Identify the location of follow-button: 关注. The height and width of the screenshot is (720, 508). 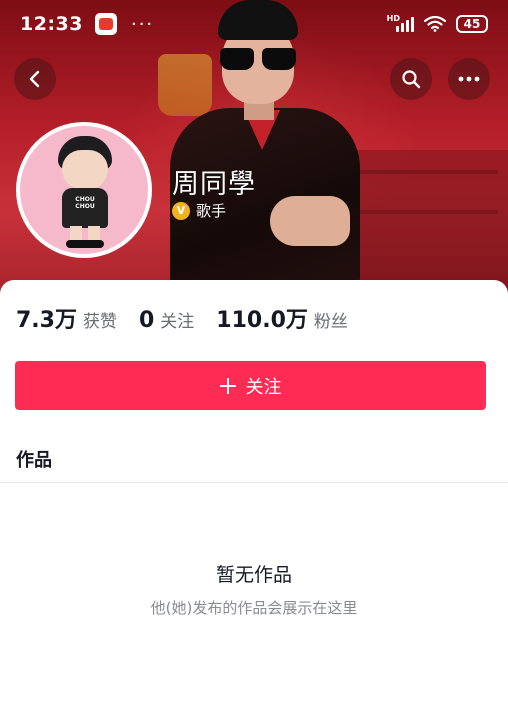
(250, 385).